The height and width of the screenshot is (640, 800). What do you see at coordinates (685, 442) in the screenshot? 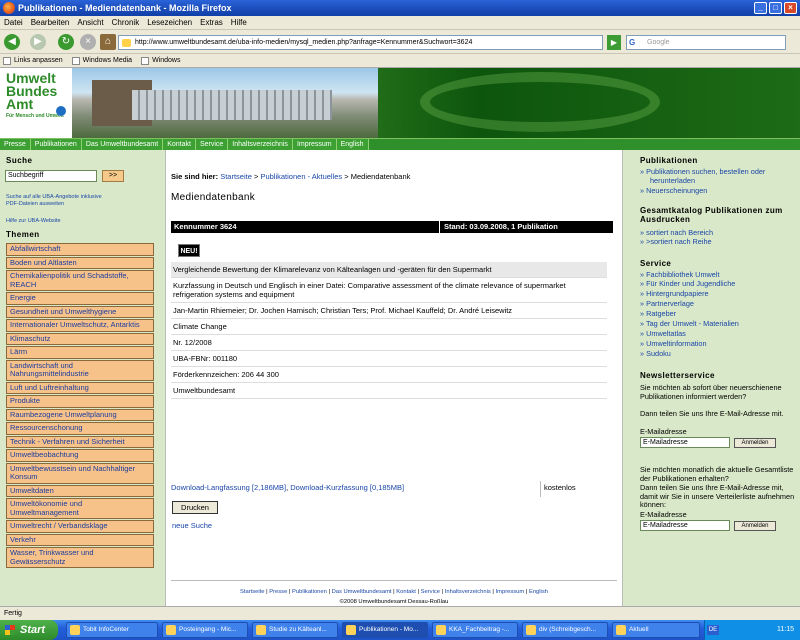
I see `email-input: E-Mailadresse` at bounding box center [685, 442].